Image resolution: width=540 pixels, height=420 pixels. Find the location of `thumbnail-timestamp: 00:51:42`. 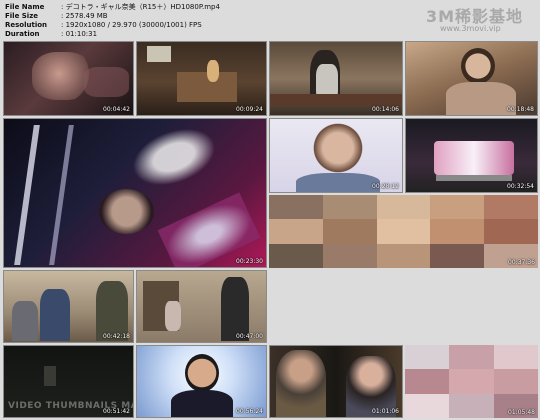

thumbnail-timestamp: 00:51:42 is located at coordinates (116, 411).